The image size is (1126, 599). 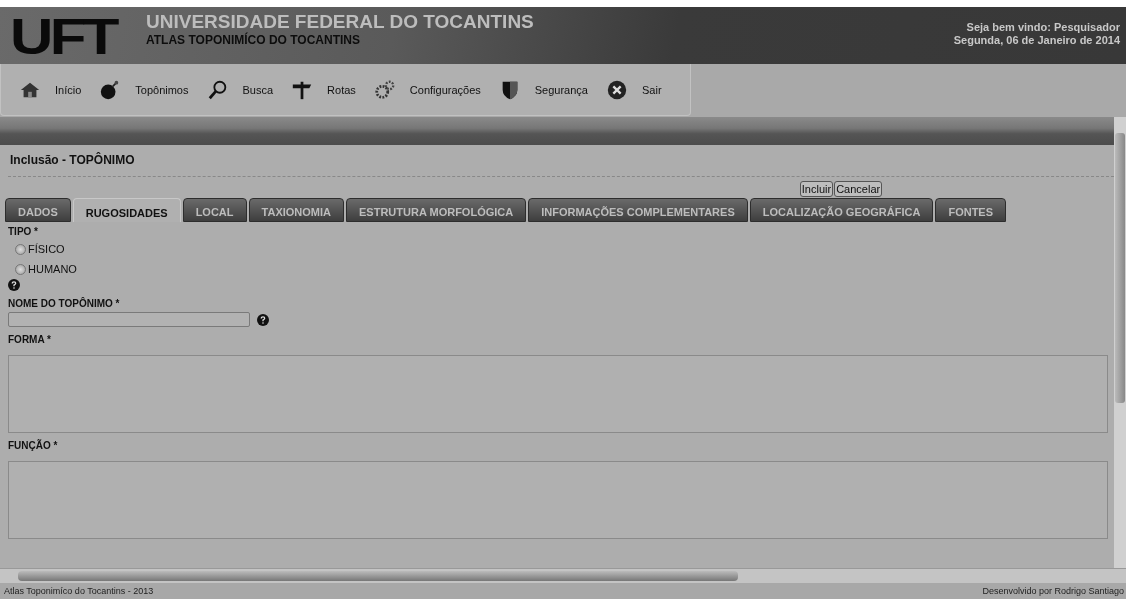 I want to click on date-text: Segunda, 06 de Janeiro de 2014, so click(x=1036, y=40).